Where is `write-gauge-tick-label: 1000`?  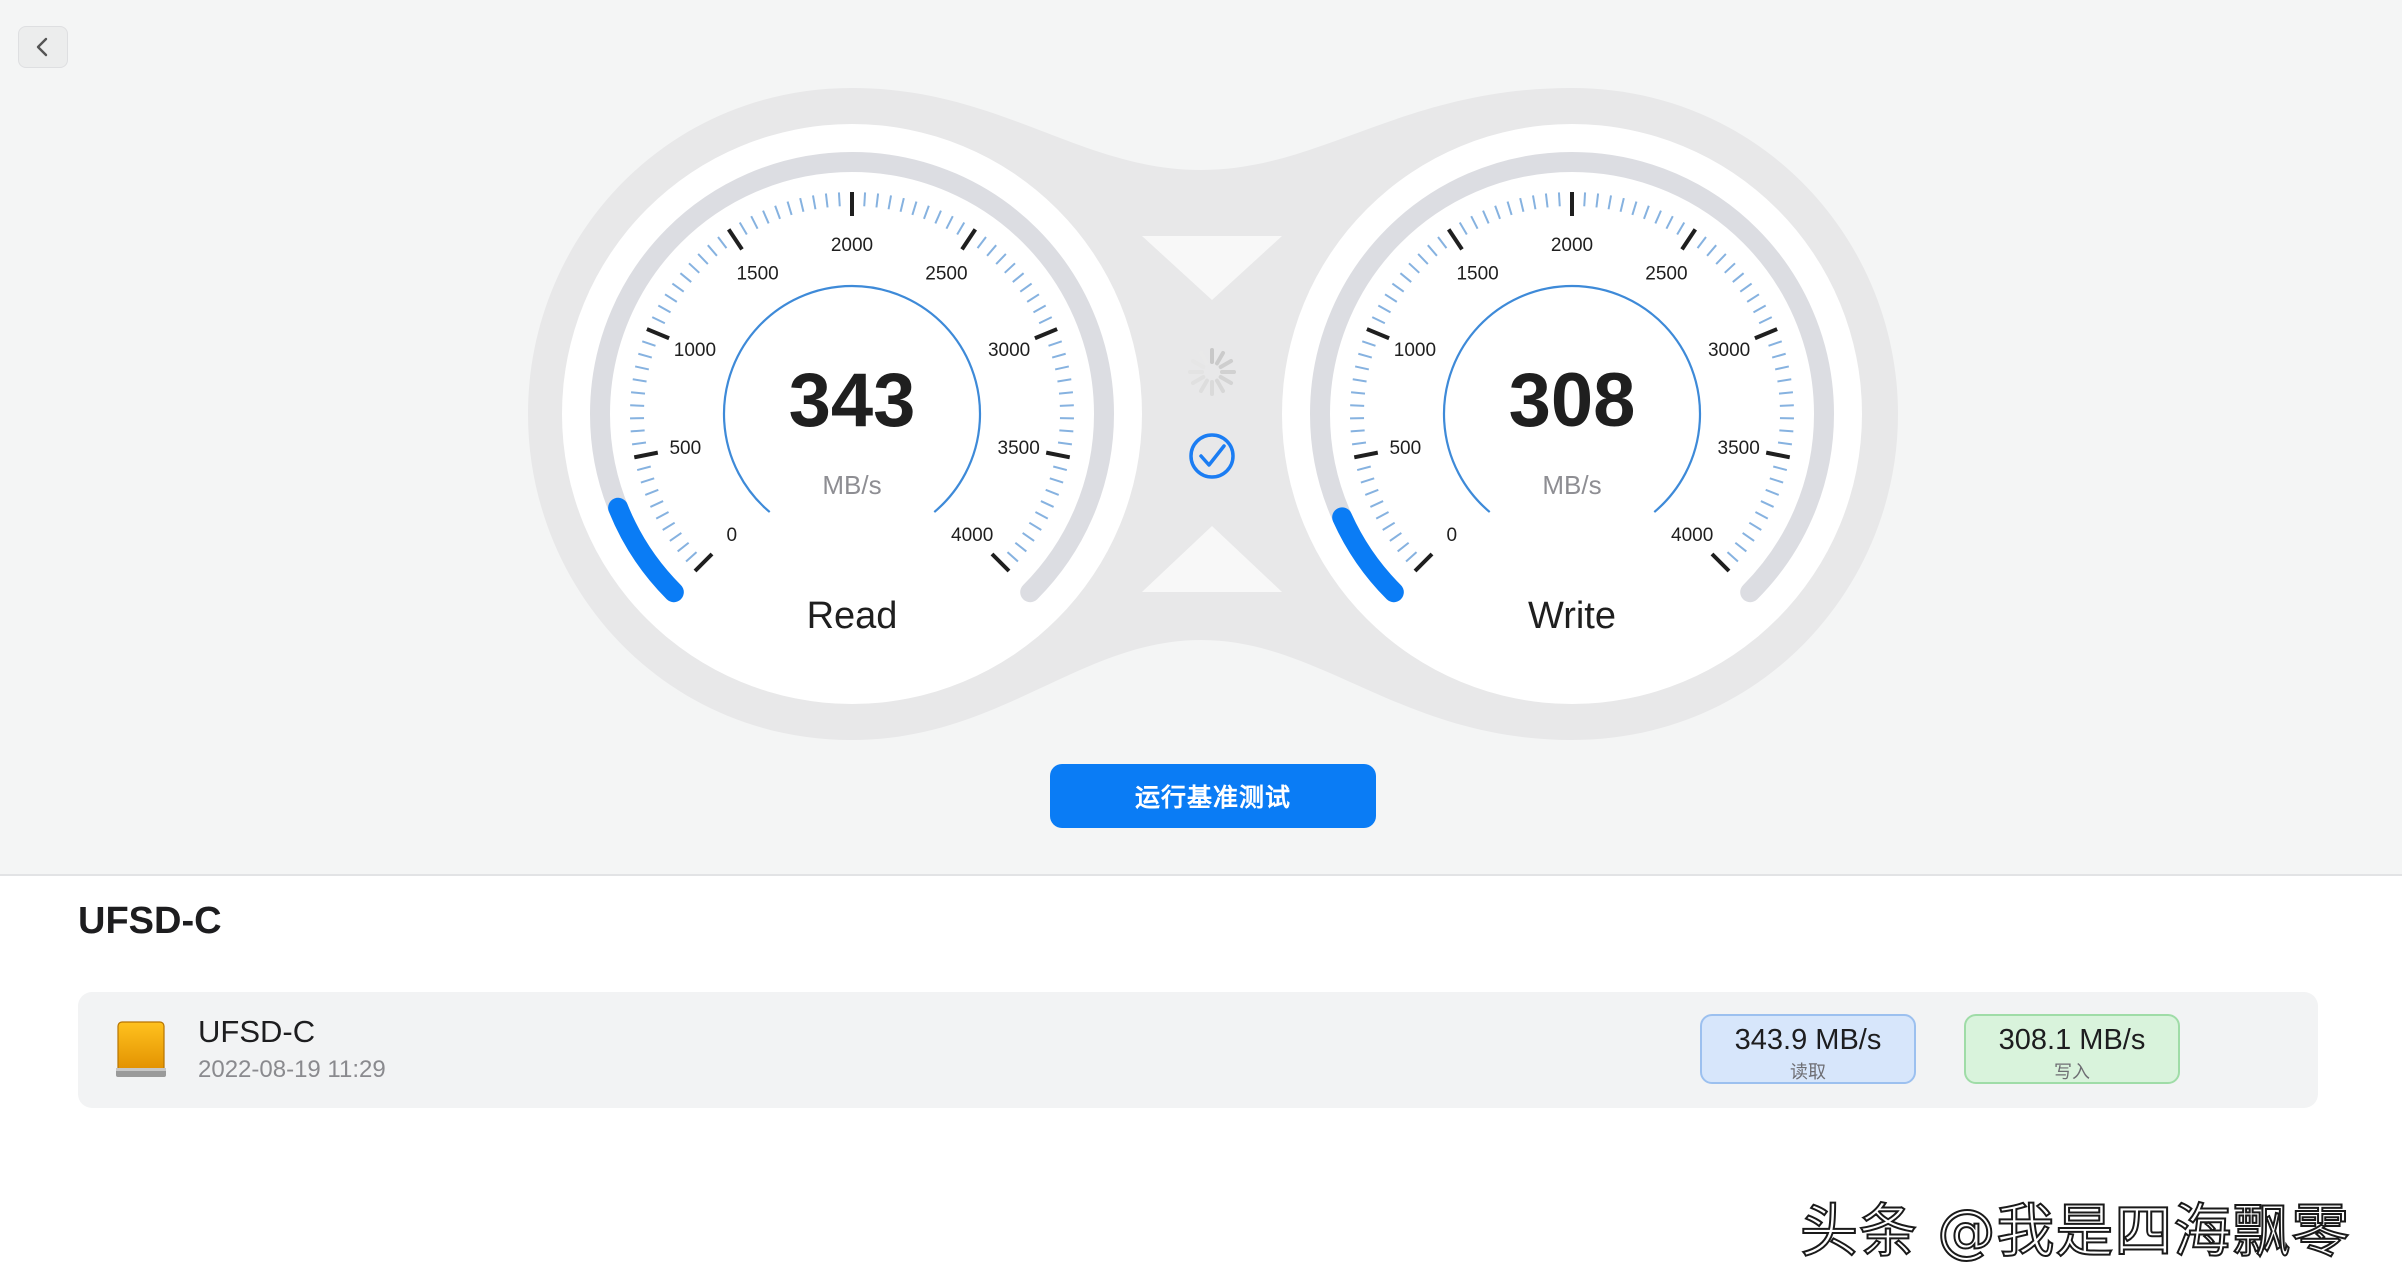 write-gauge-tick-label: 1000 is located at coordinates (1415, 350).